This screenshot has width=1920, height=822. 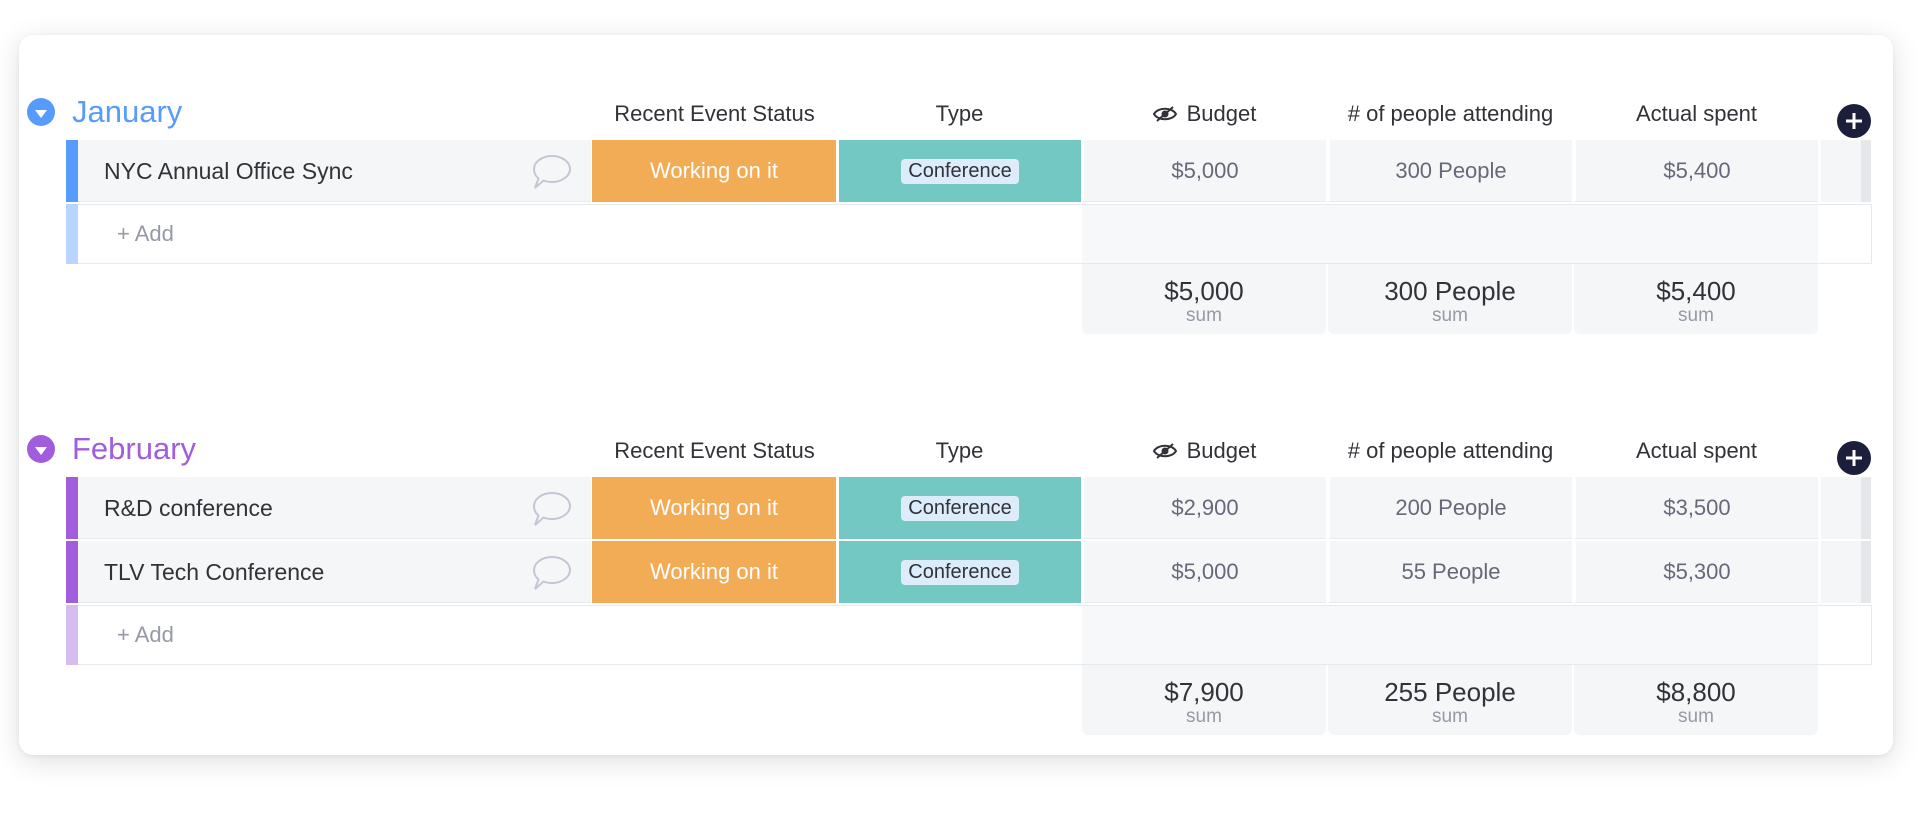 I want to click on budget-sum-value: $5,000, so click(x=1204, y=291).